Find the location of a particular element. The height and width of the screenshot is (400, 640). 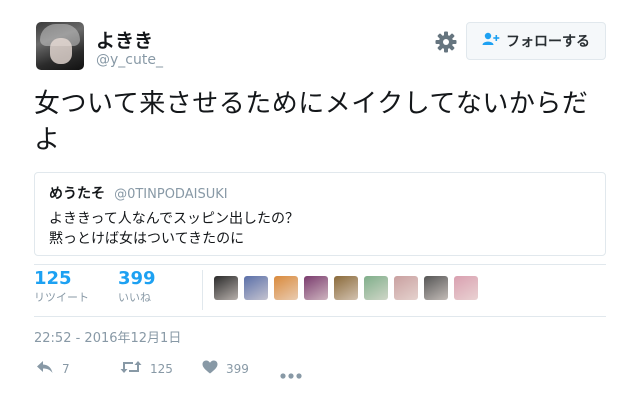

heart-icon is located at coordinates (210, 368).